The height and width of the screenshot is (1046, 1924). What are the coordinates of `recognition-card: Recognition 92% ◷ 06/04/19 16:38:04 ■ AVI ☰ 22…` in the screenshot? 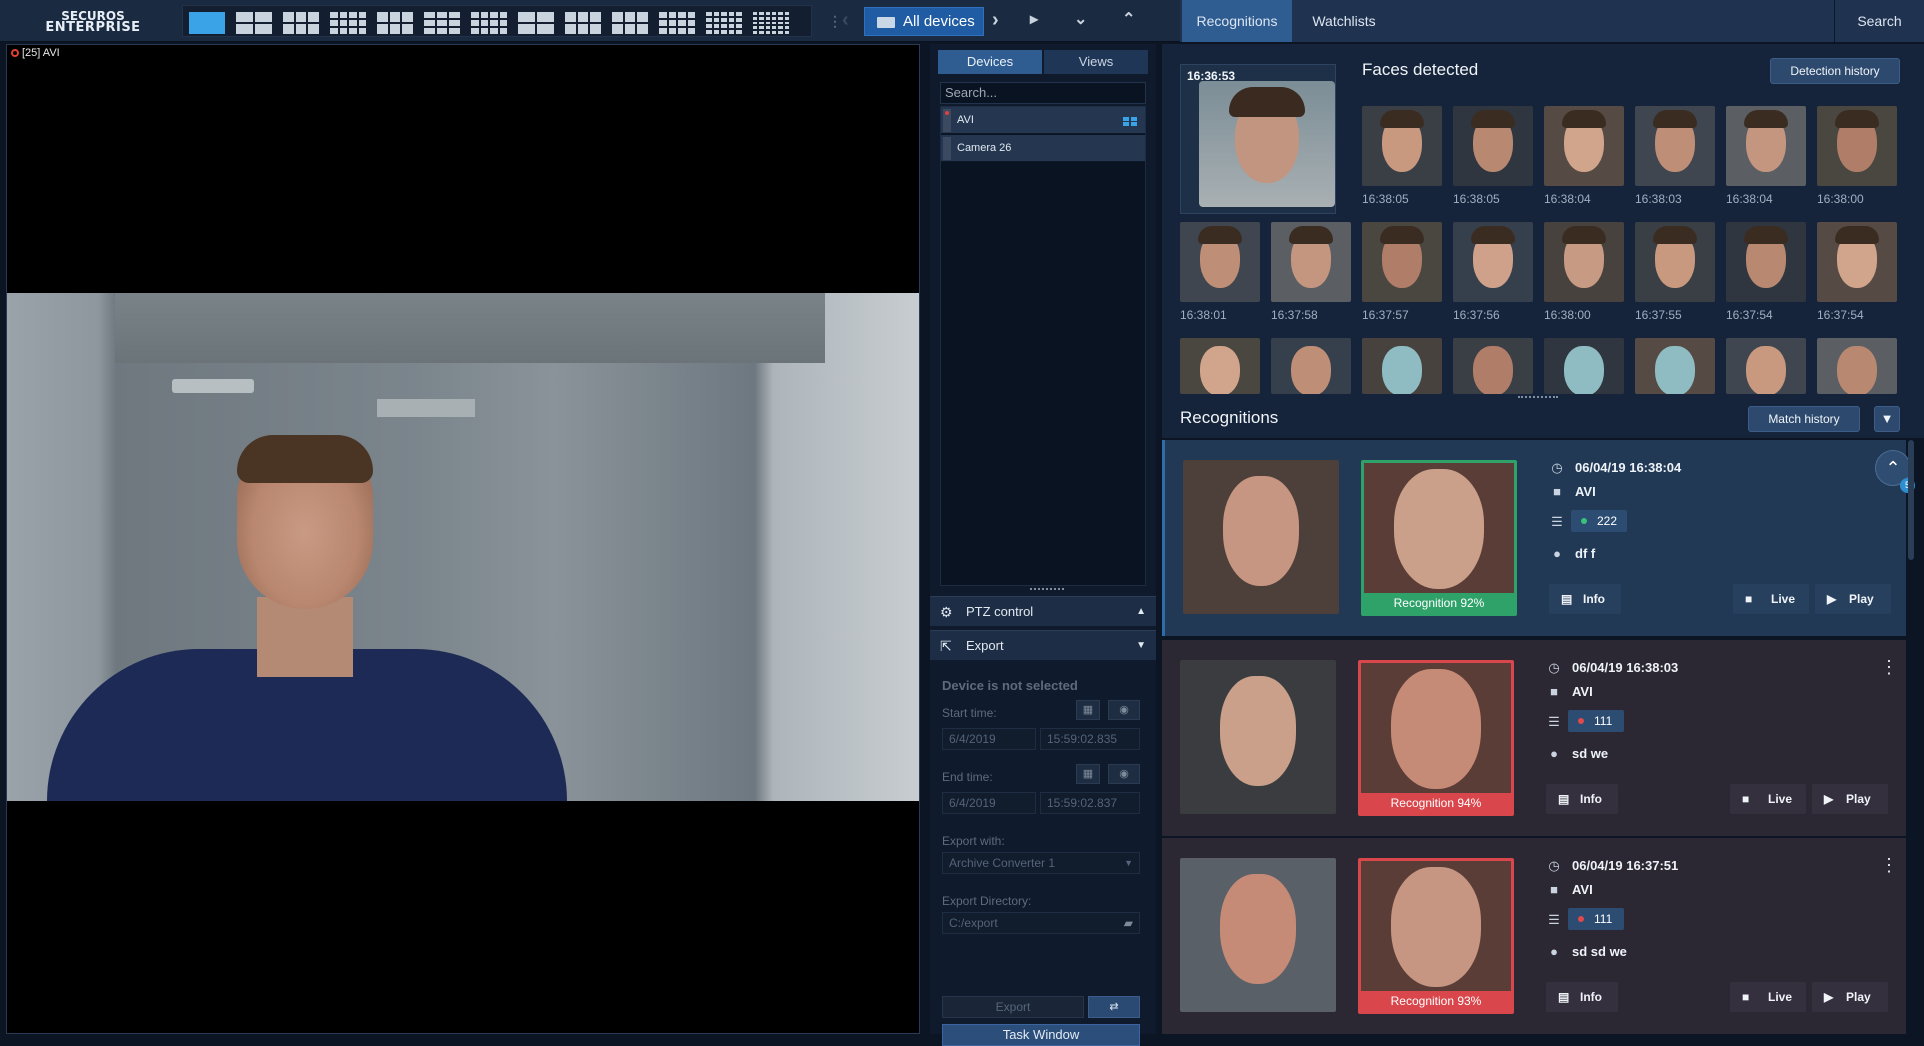 It's located at (1538, 538).